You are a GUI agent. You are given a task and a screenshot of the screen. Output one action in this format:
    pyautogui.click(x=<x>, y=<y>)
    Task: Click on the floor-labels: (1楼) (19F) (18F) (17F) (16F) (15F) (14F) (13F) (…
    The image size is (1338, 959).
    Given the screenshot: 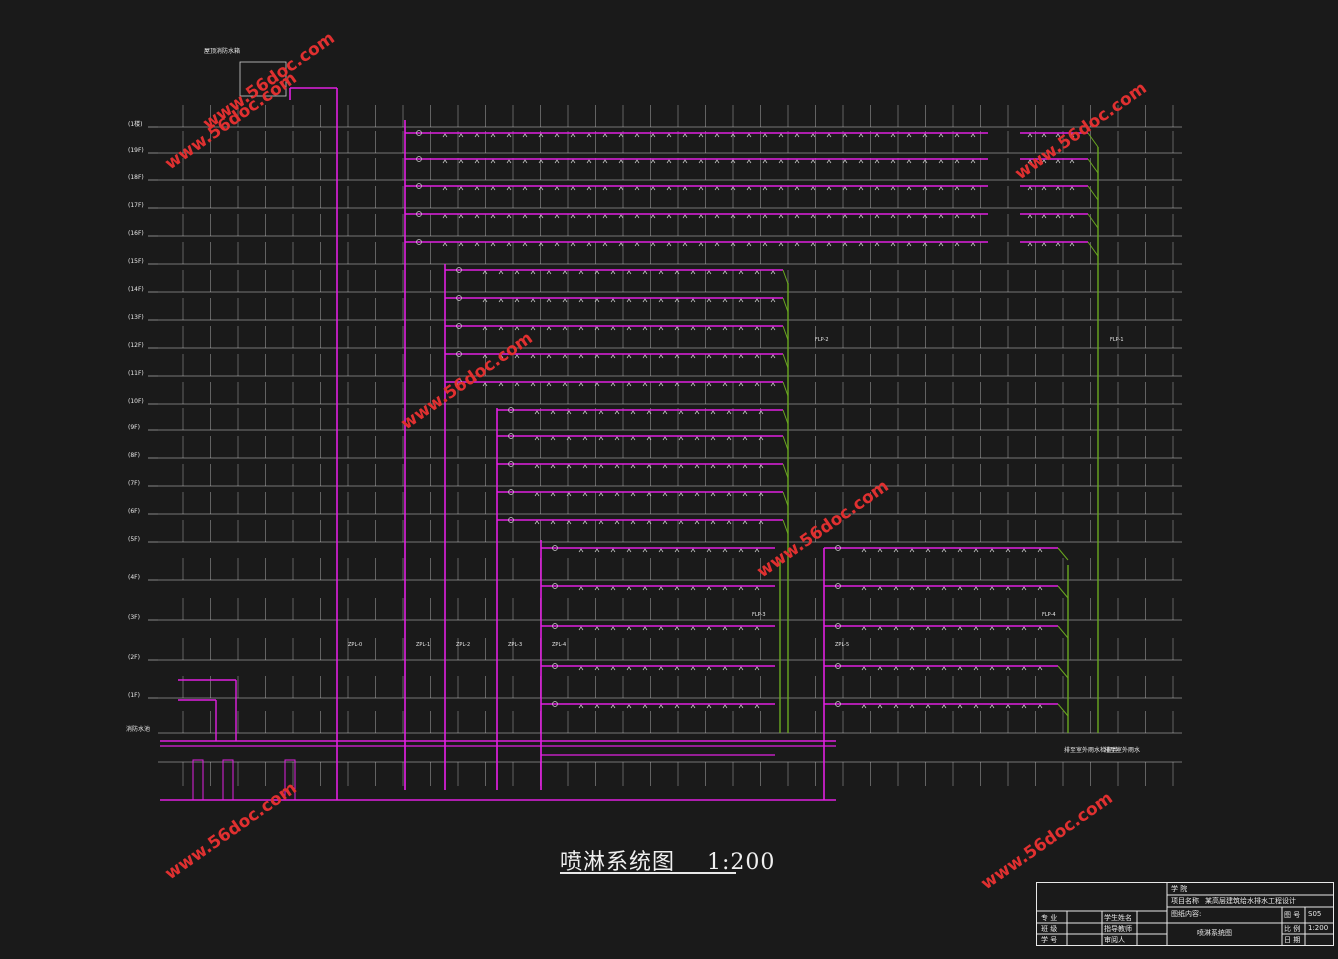 What is the action you would take?
    pyautogui.click(x=143, y=409)
    